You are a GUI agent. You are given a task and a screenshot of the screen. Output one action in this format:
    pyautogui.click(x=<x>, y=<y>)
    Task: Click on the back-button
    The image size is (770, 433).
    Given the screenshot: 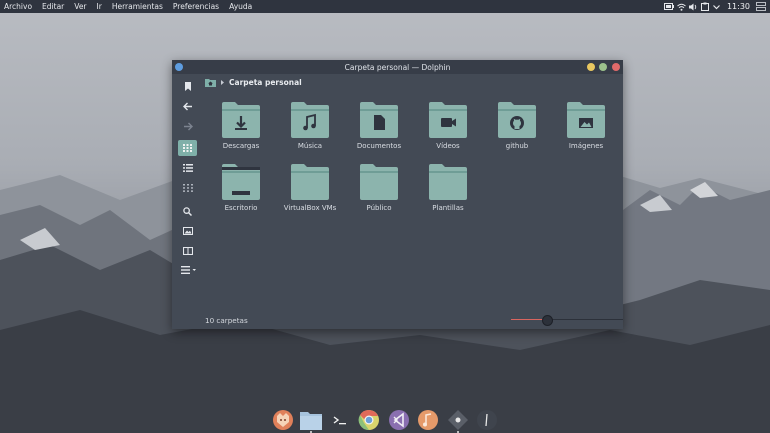 What is the action you would take?
    pyautogui.click(x=187, y=106)
    